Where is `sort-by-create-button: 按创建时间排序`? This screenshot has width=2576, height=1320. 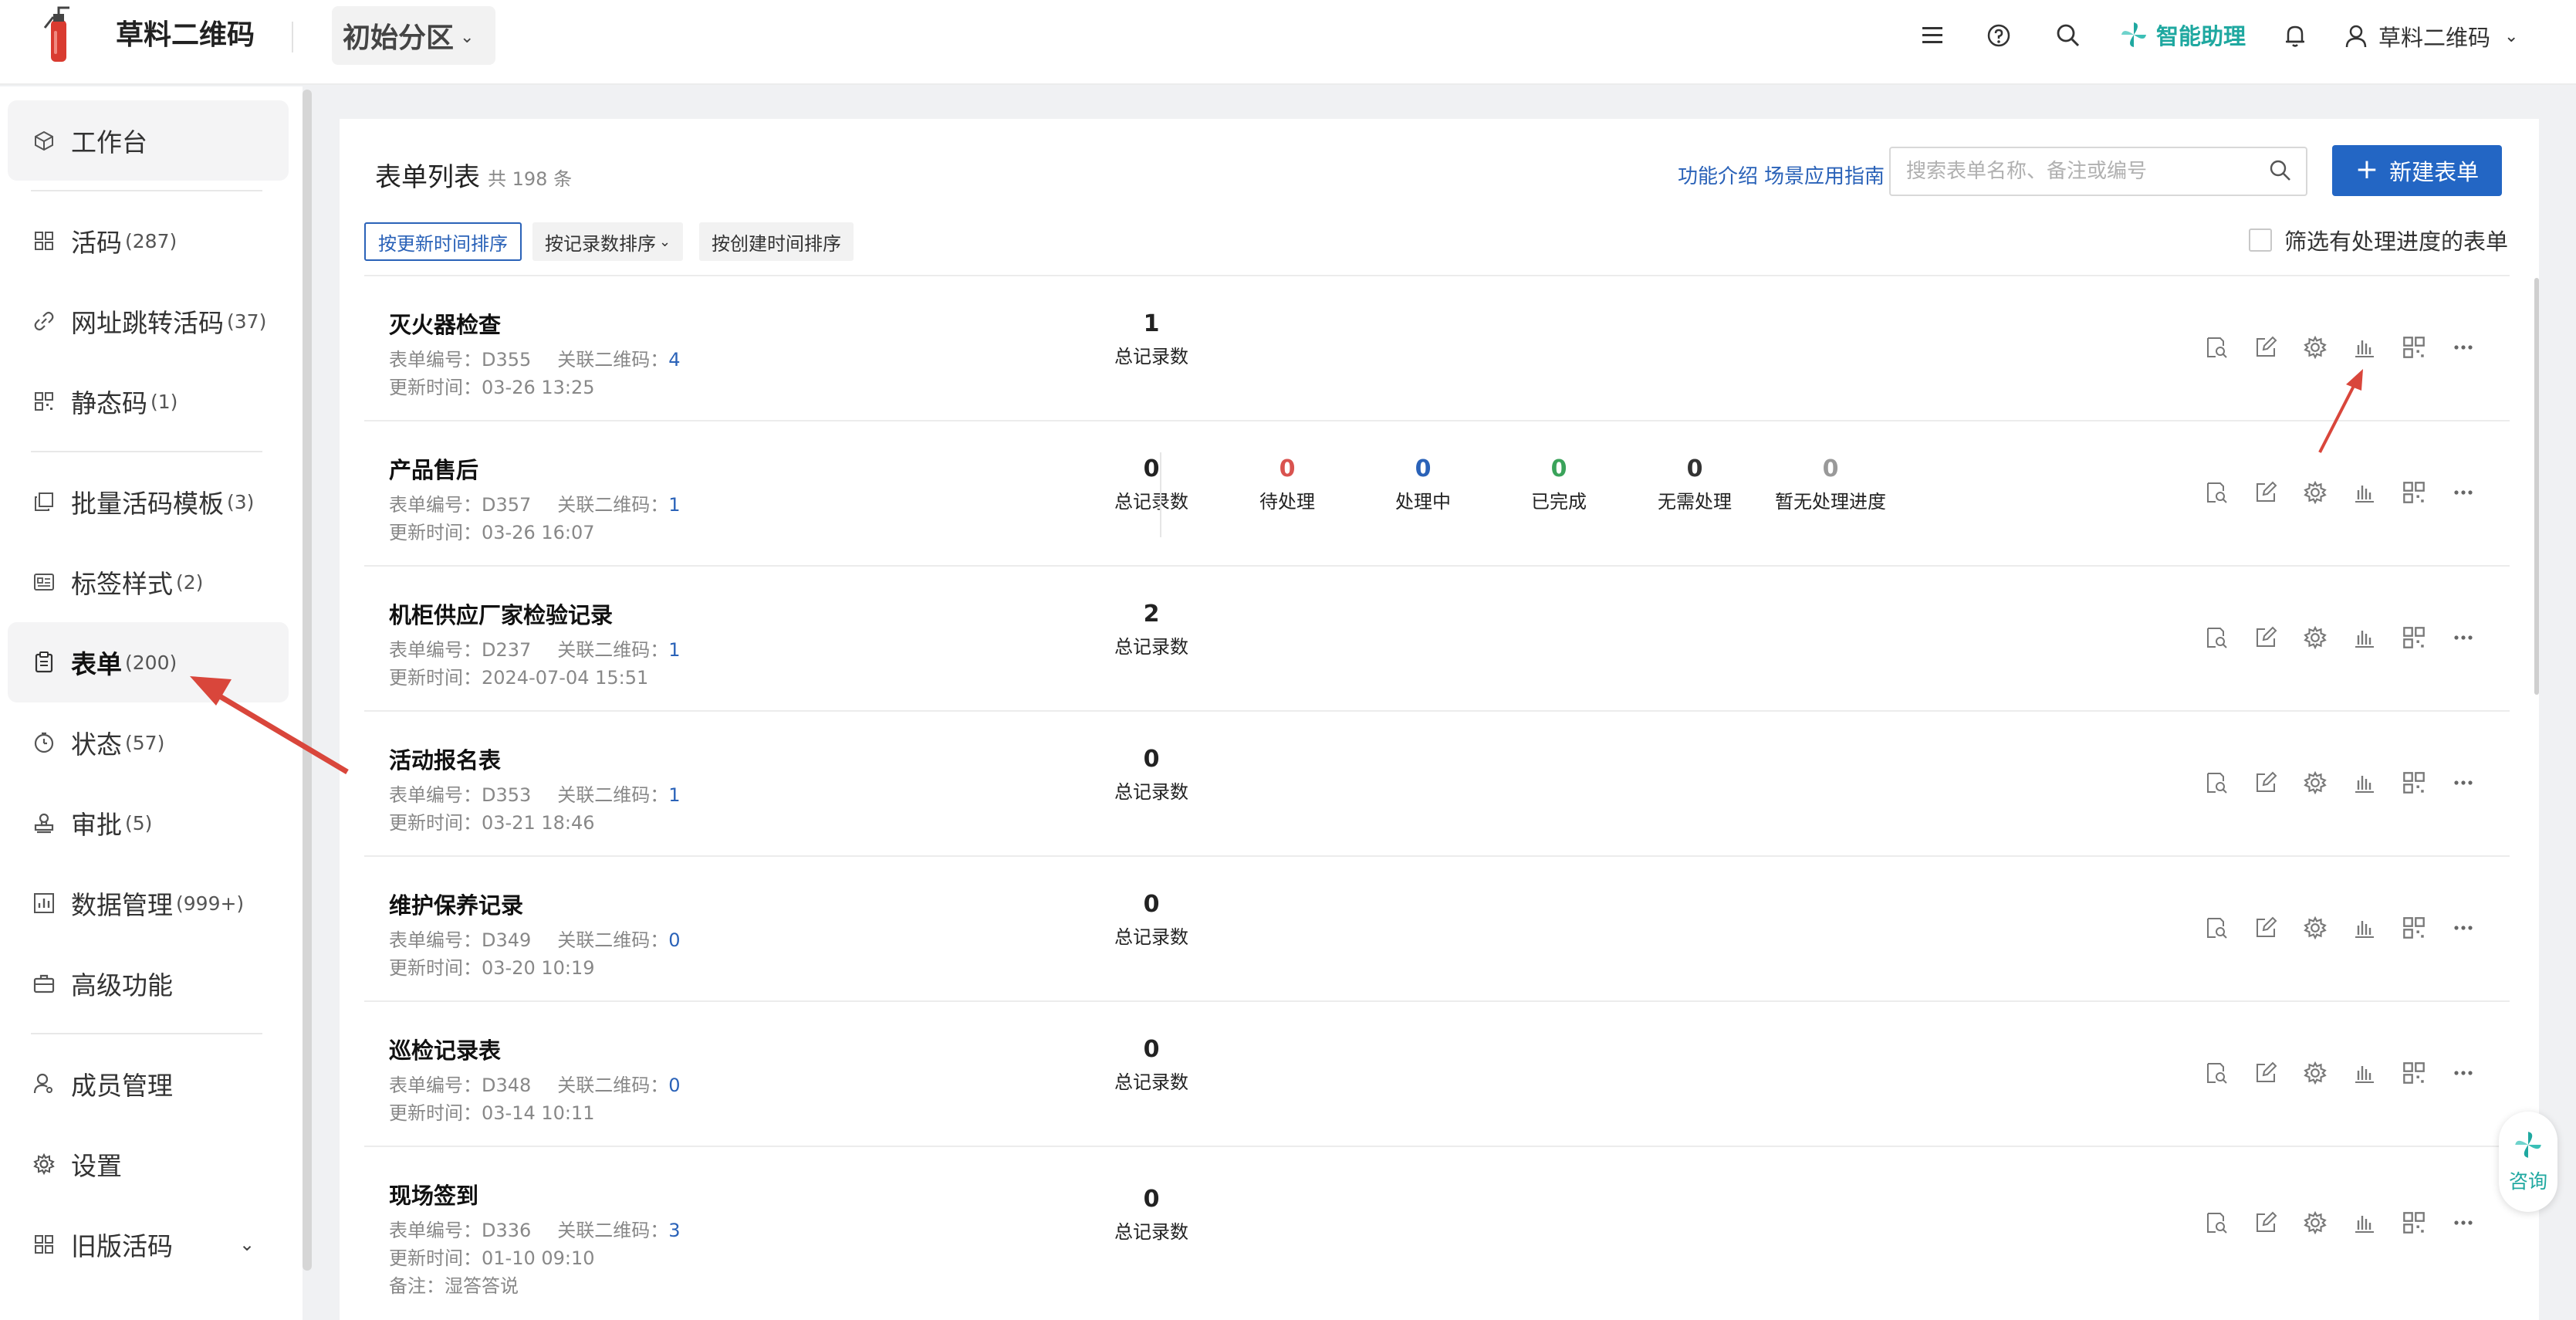 sort-by-create-button: 按创建时间排序 is located at coordinates (776, 241).